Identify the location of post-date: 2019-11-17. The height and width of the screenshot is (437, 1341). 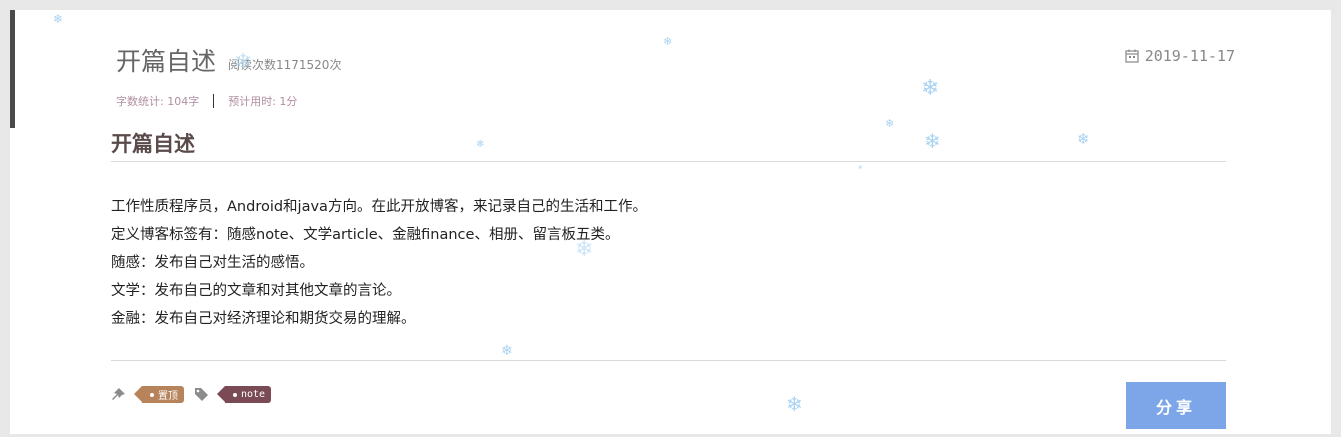
(1180, 56).